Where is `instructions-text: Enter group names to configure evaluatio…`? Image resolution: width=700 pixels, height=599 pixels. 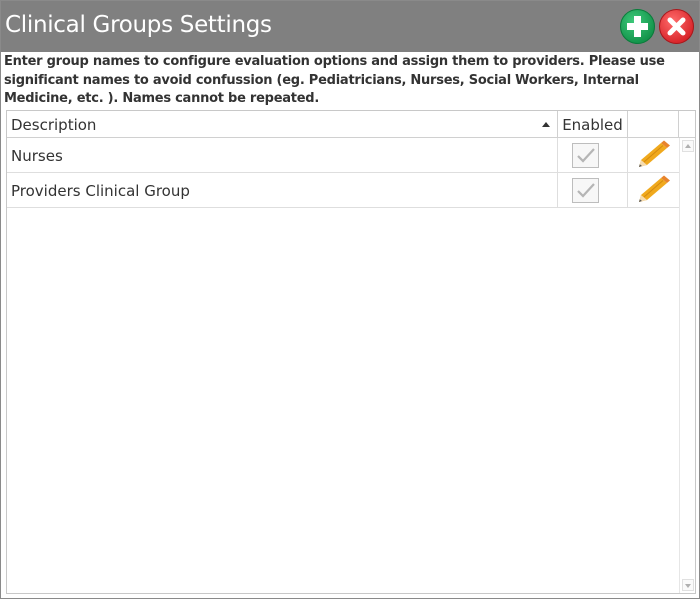
instructions-text: Enter group names to configure evaluatio… is located at coordinates (334, 80).